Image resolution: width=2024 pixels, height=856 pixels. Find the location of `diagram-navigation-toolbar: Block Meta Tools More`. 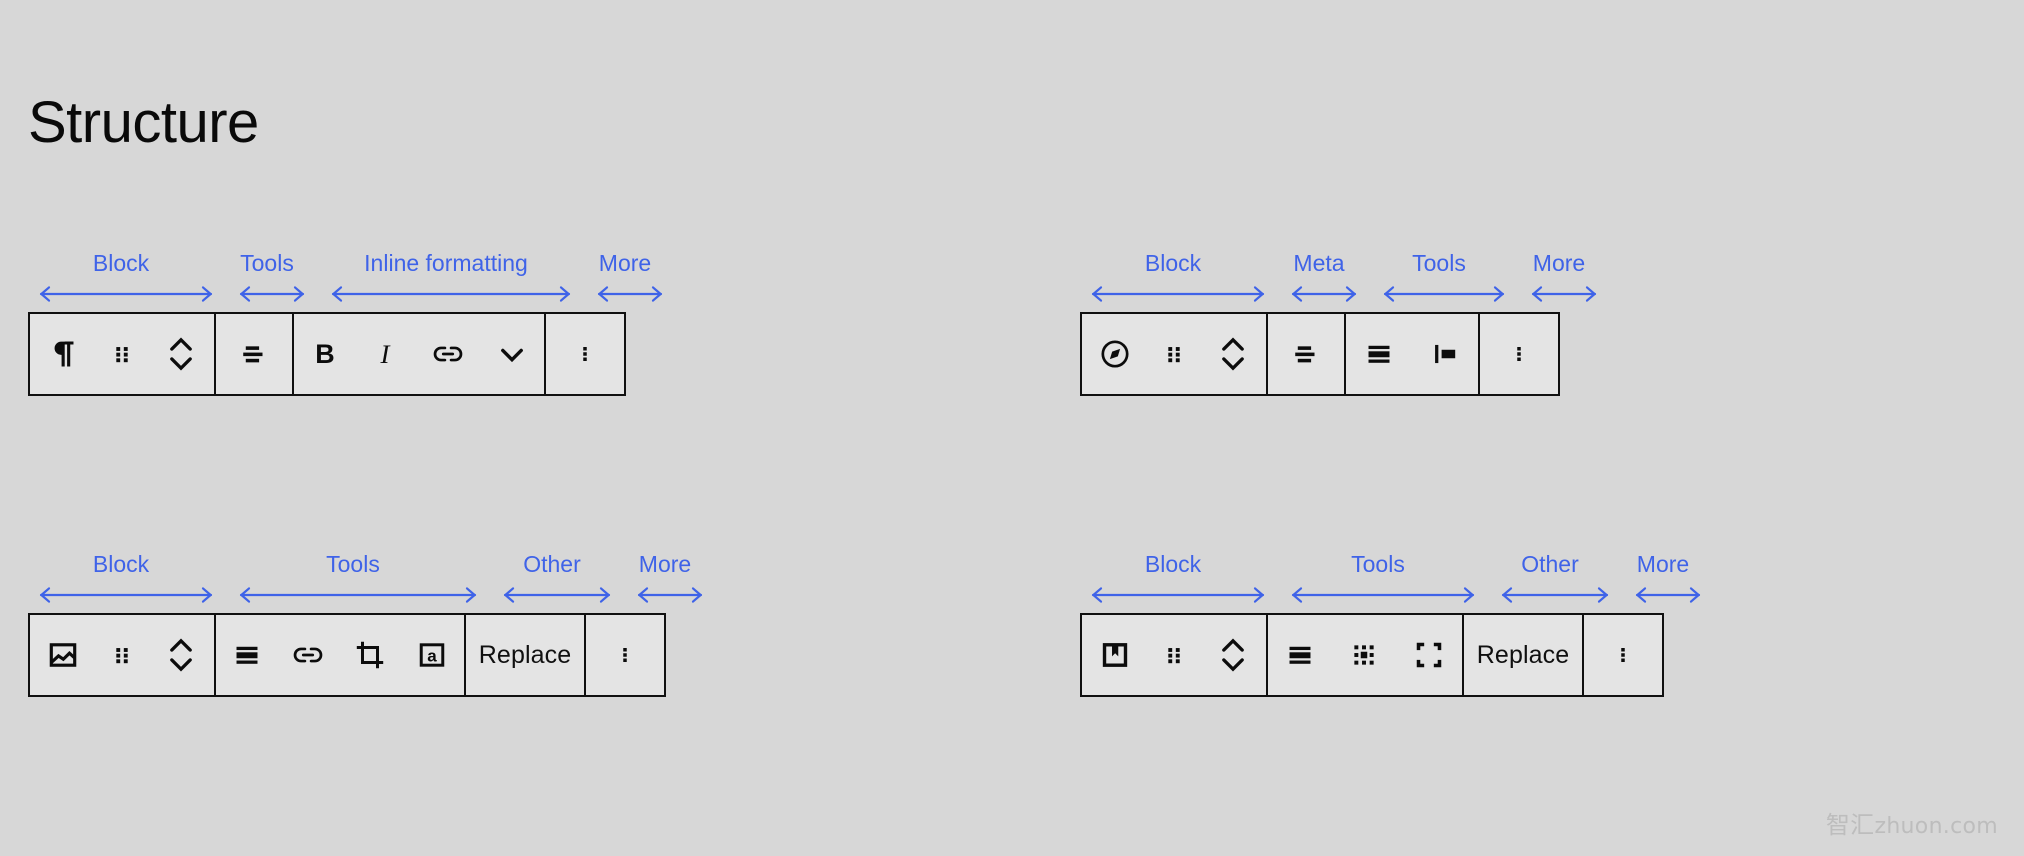

diagram-navigation-toolbar: Block Meta Tools More is located at coordinates (1338, 323).